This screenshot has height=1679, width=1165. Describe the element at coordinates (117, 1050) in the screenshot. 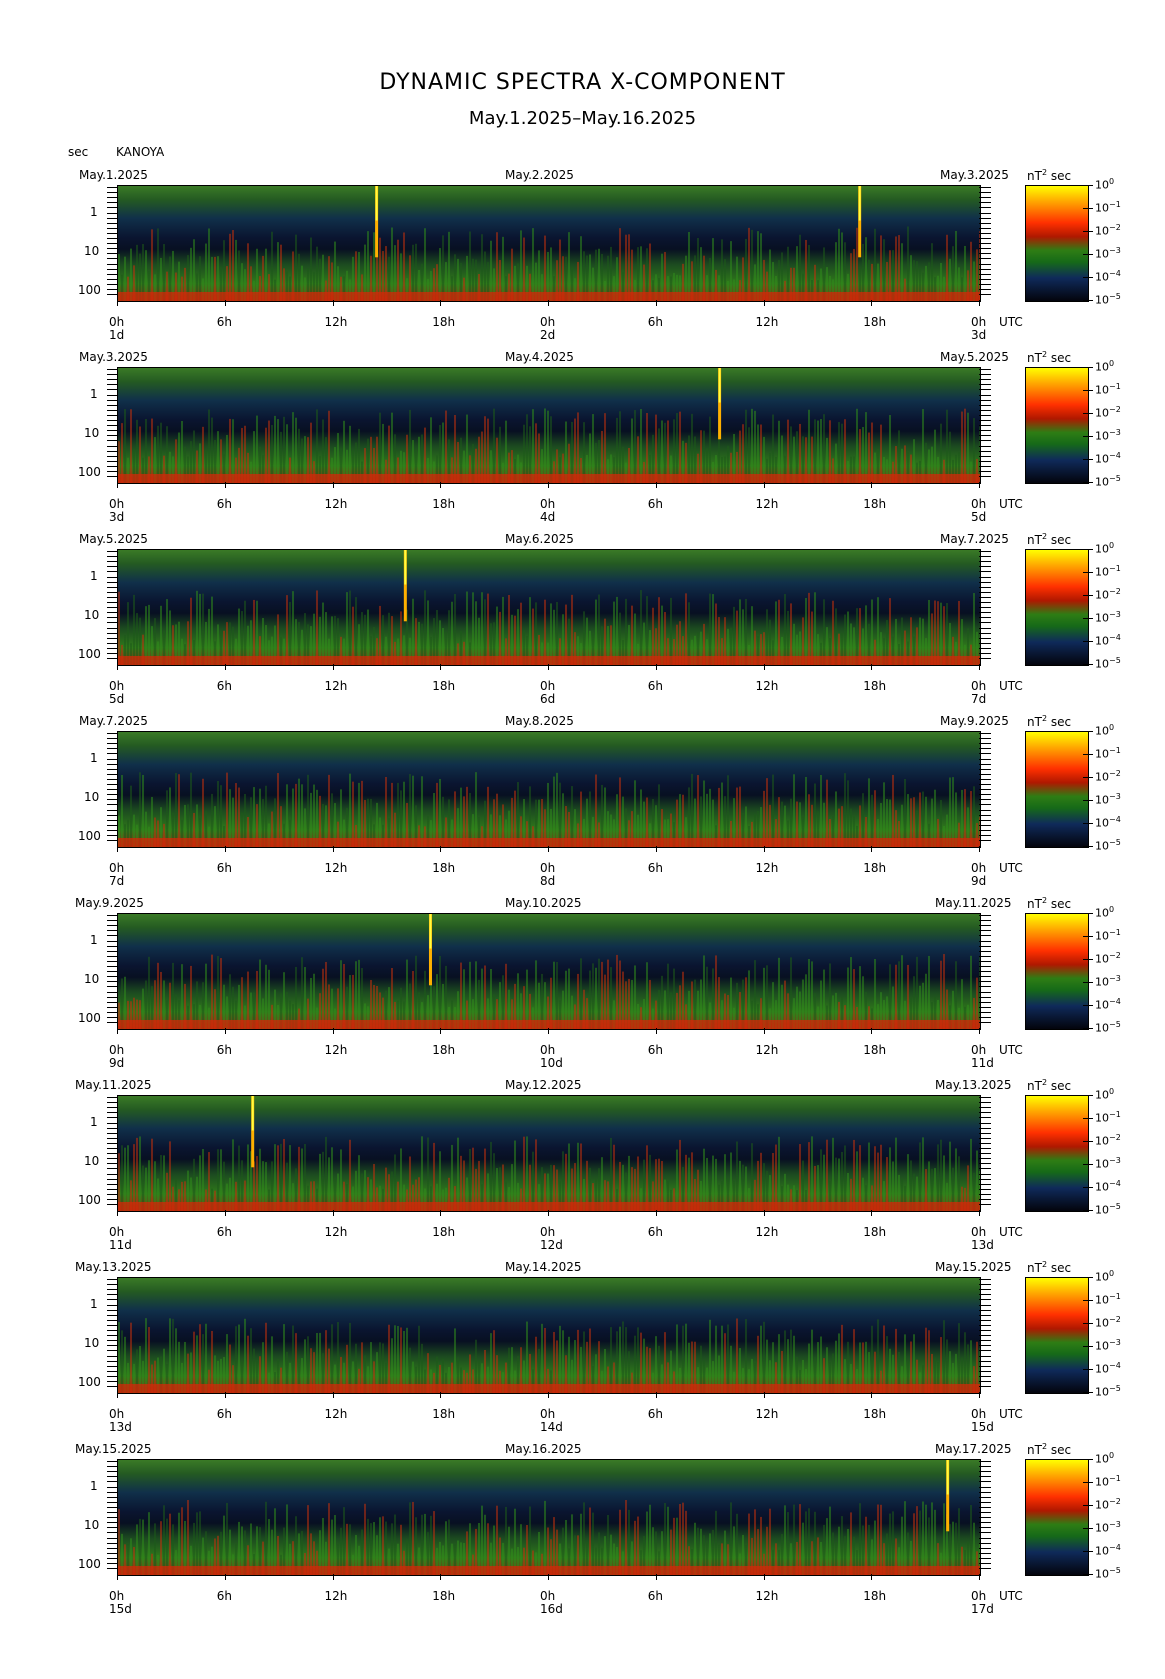

I see `x-tick-label: 0h` at that location.